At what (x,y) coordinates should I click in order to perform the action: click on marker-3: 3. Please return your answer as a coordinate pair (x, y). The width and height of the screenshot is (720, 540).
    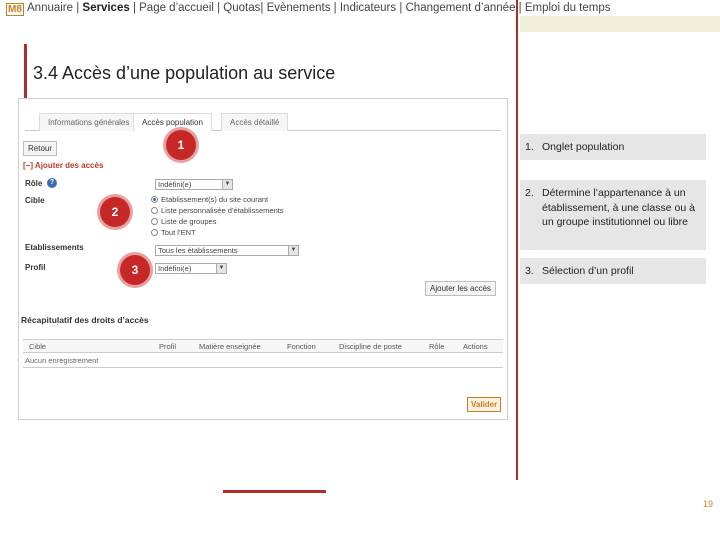
    Looking at the image, I should click on (135, 270).